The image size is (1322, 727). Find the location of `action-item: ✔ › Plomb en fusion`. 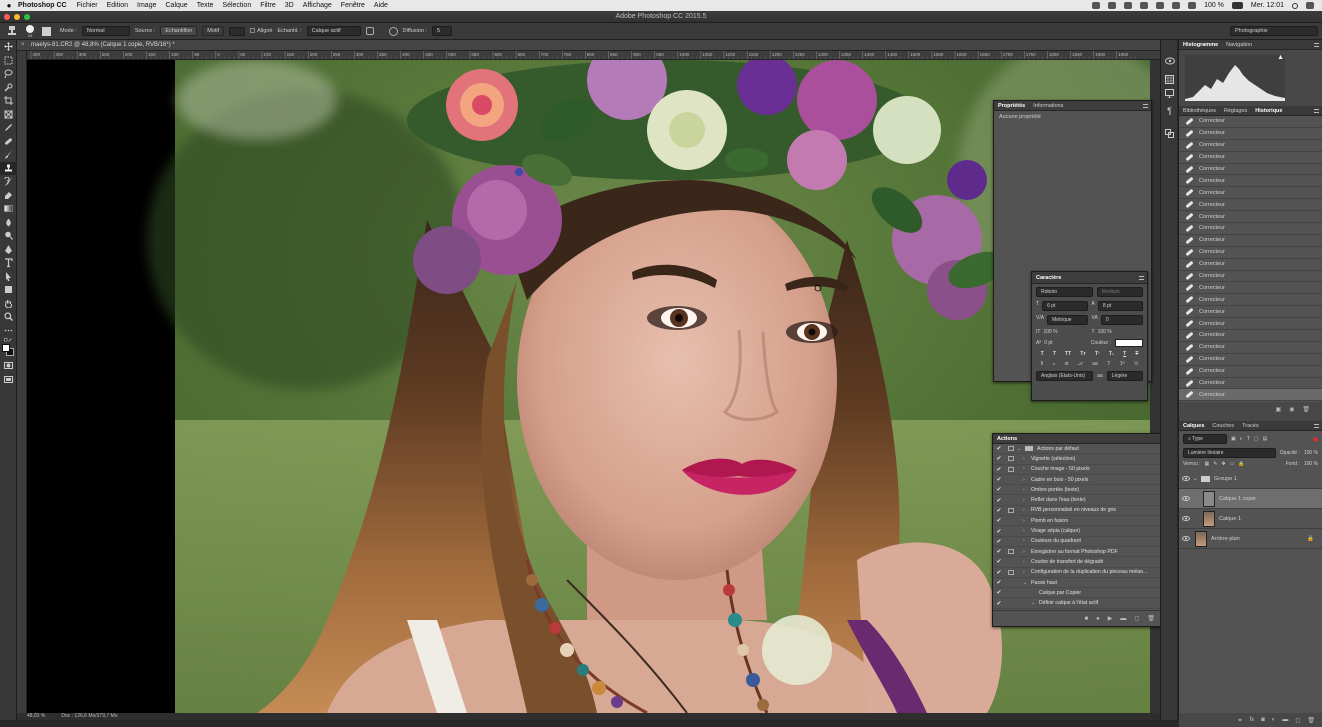

action-item: ✔ › Plomb en fusion is located at coordinates (1078, 521).